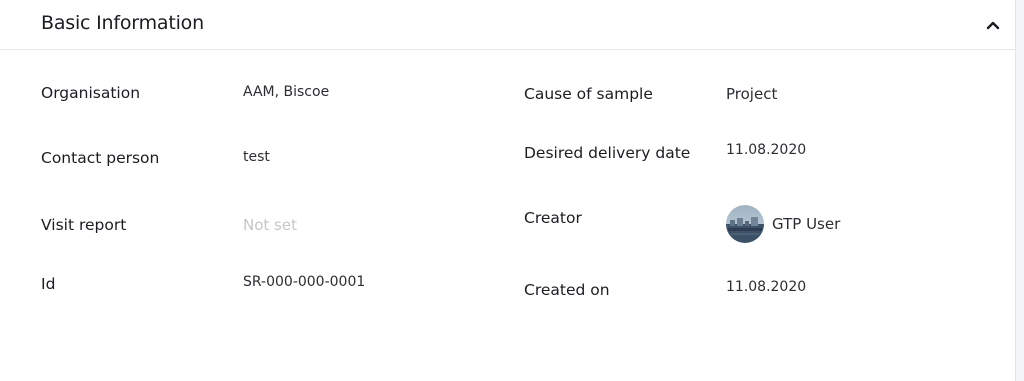  I want to click on collapse-button, so click(993, 25).